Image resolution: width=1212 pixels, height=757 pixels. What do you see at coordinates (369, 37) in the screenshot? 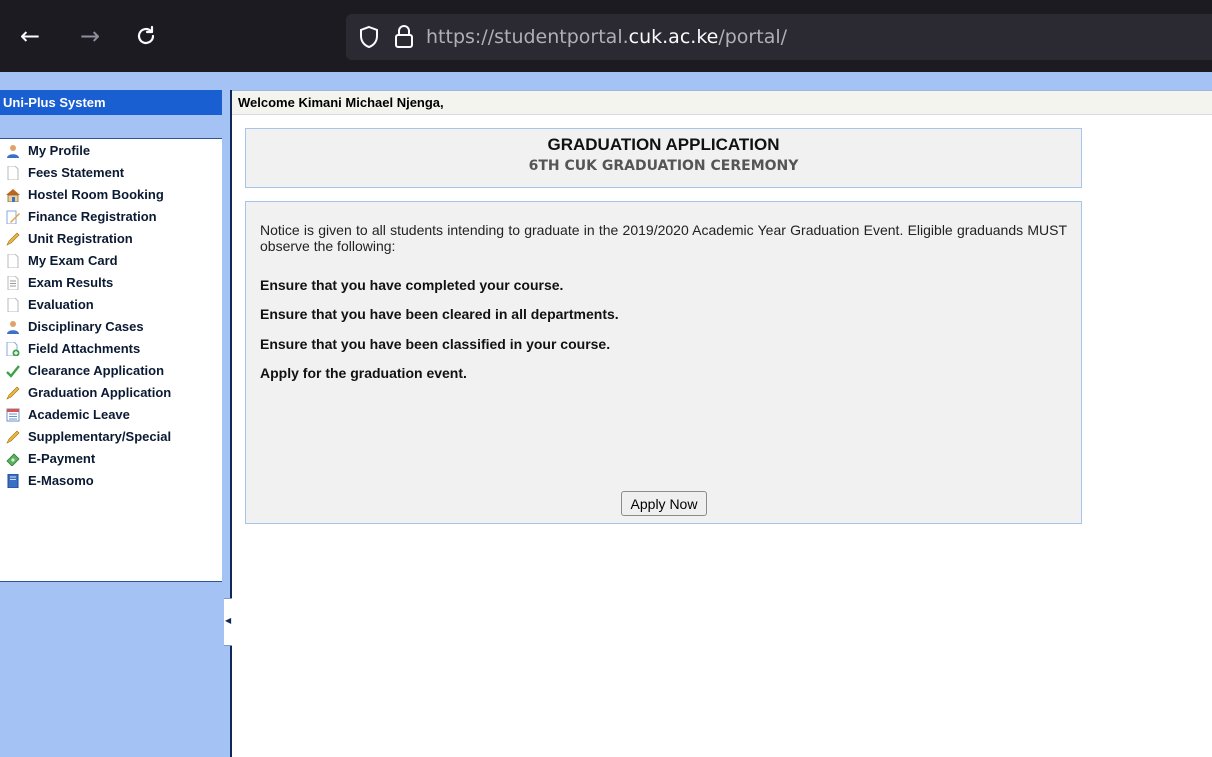
I see `tracking-shield-icon` at bounding box center [369, 37].